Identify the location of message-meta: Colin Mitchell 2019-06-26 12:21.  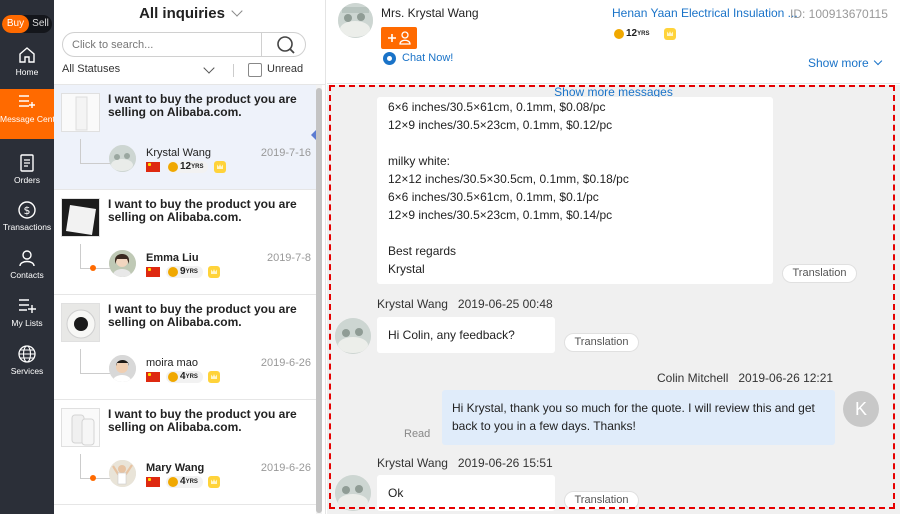
(745, 378).